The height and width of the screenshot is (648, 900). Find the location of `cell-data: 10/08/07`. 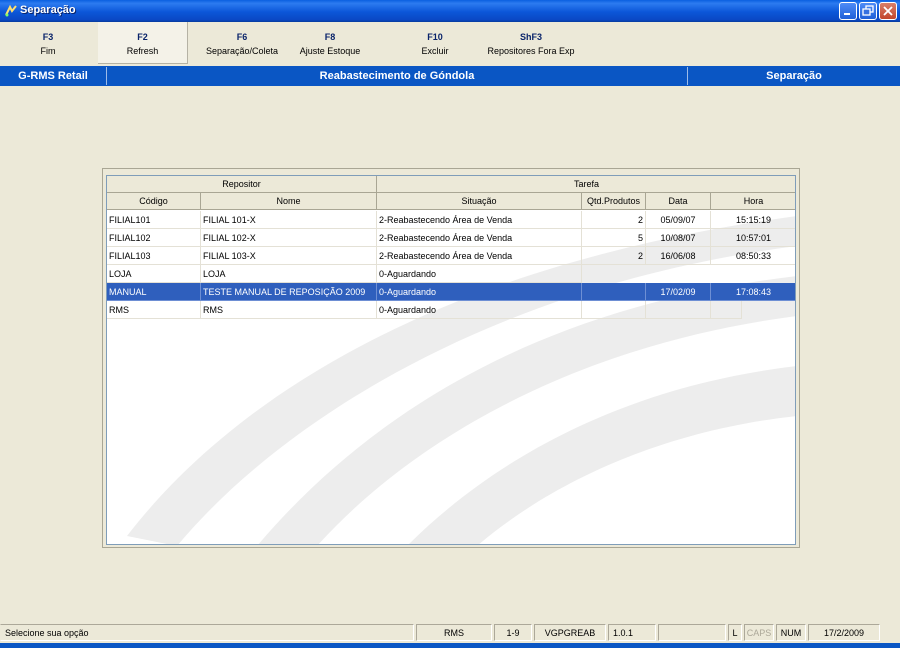

cell-data: 10/08/07 is located at coordinates (678, 238).